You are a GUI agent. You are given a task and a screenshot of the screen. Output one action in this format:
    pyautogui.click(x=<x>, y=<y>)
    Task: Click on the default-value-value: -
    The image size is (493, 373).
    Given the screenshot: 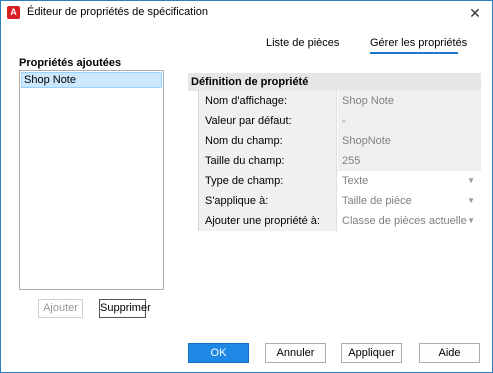 What is the action you would take?
    pyautogui.click(x=409, y=121)
    